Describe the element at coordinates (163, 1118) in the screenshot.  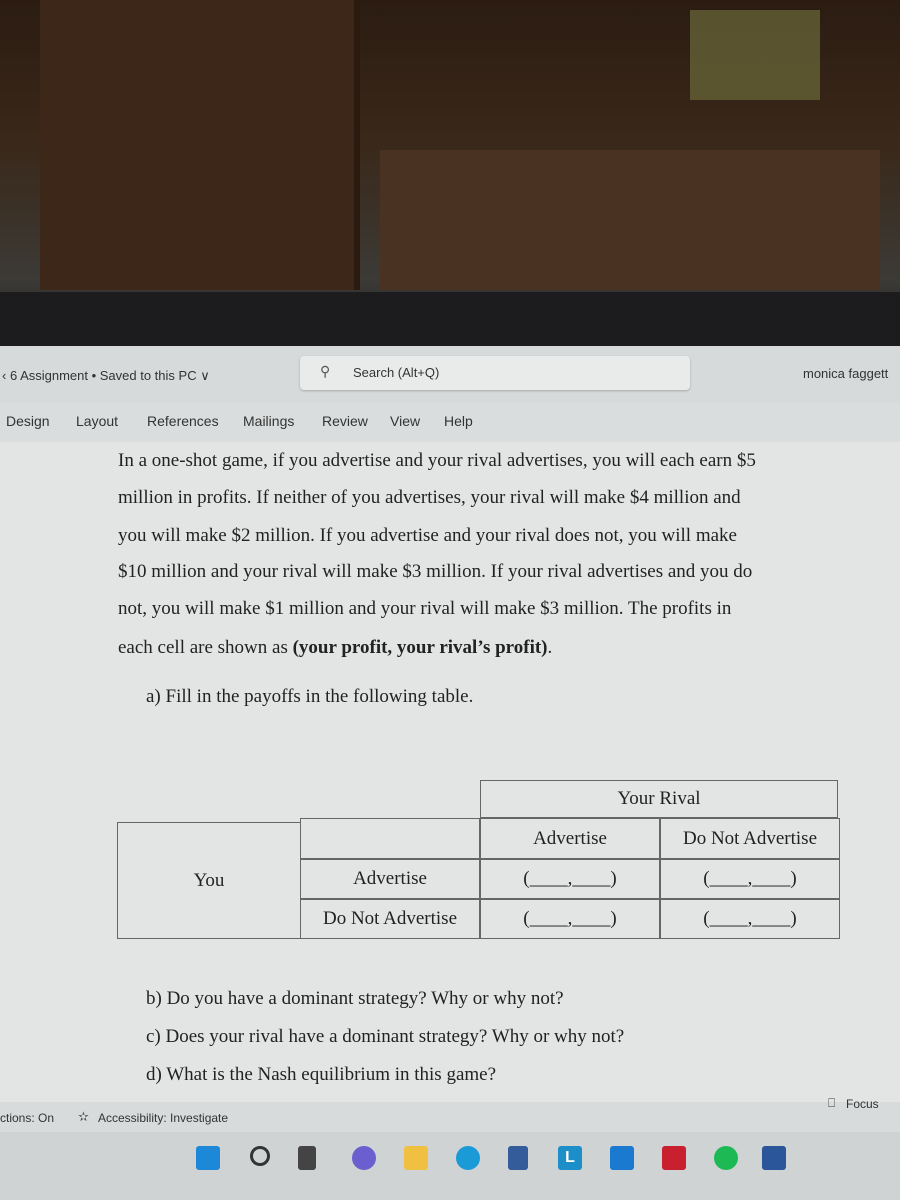
I see `accessibility-status: Accessibility: Investigate` at that location.